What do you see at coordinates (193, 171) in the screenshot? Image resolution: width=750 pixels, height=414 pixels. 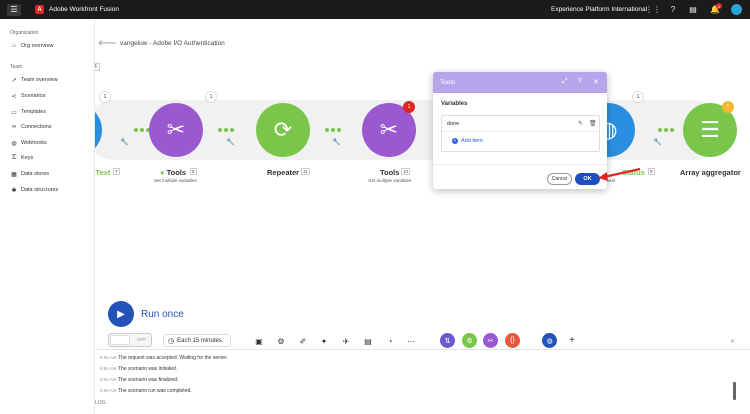 I see `module-number: 8` at bounding box center [193, 171].